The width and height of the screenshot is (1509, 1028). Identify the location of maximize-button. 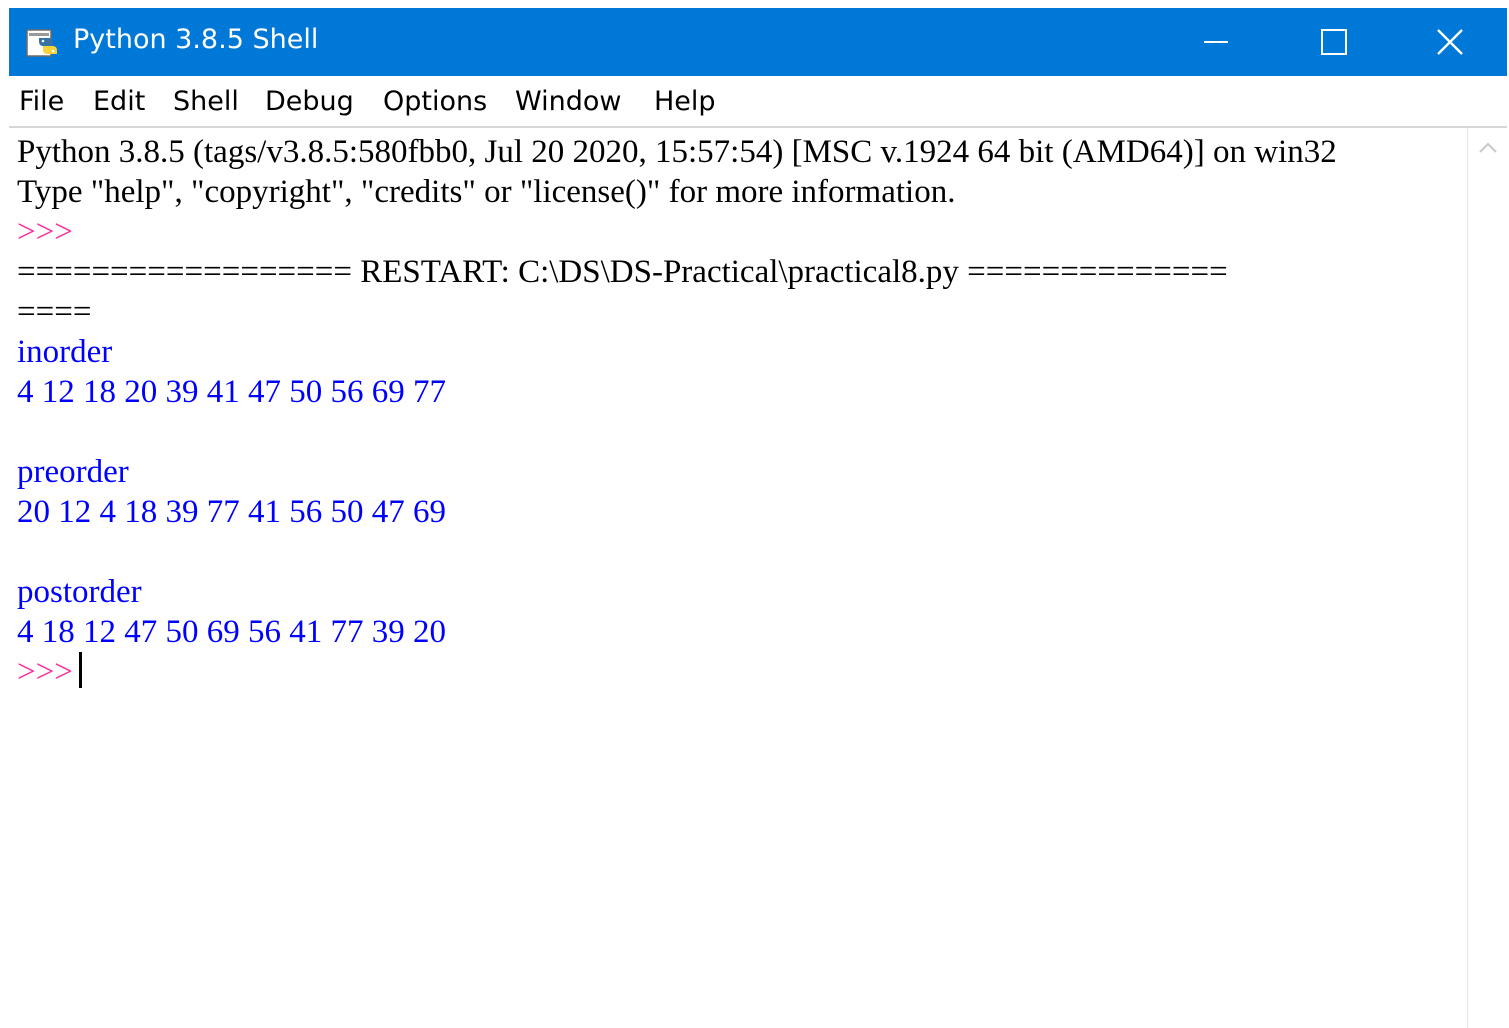
(1334, 42).